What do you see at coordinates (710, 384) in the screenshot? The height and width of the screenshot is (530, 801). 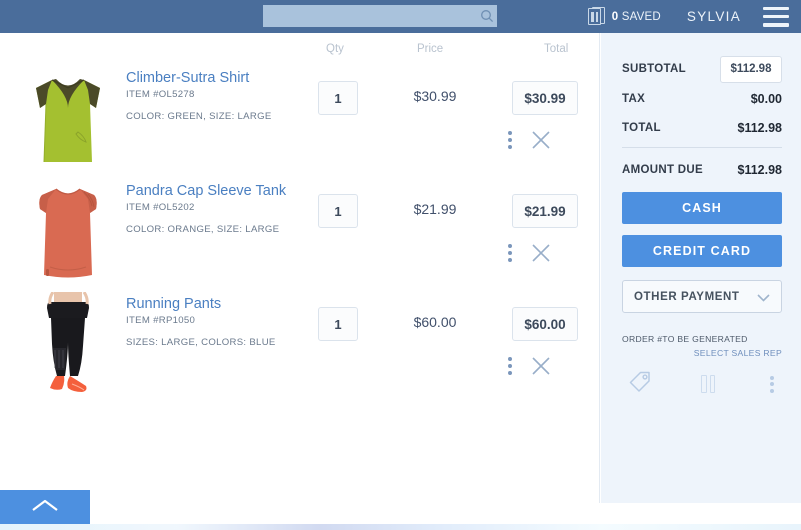 I see `hold-order-icon` at bounding box center [710, 384].